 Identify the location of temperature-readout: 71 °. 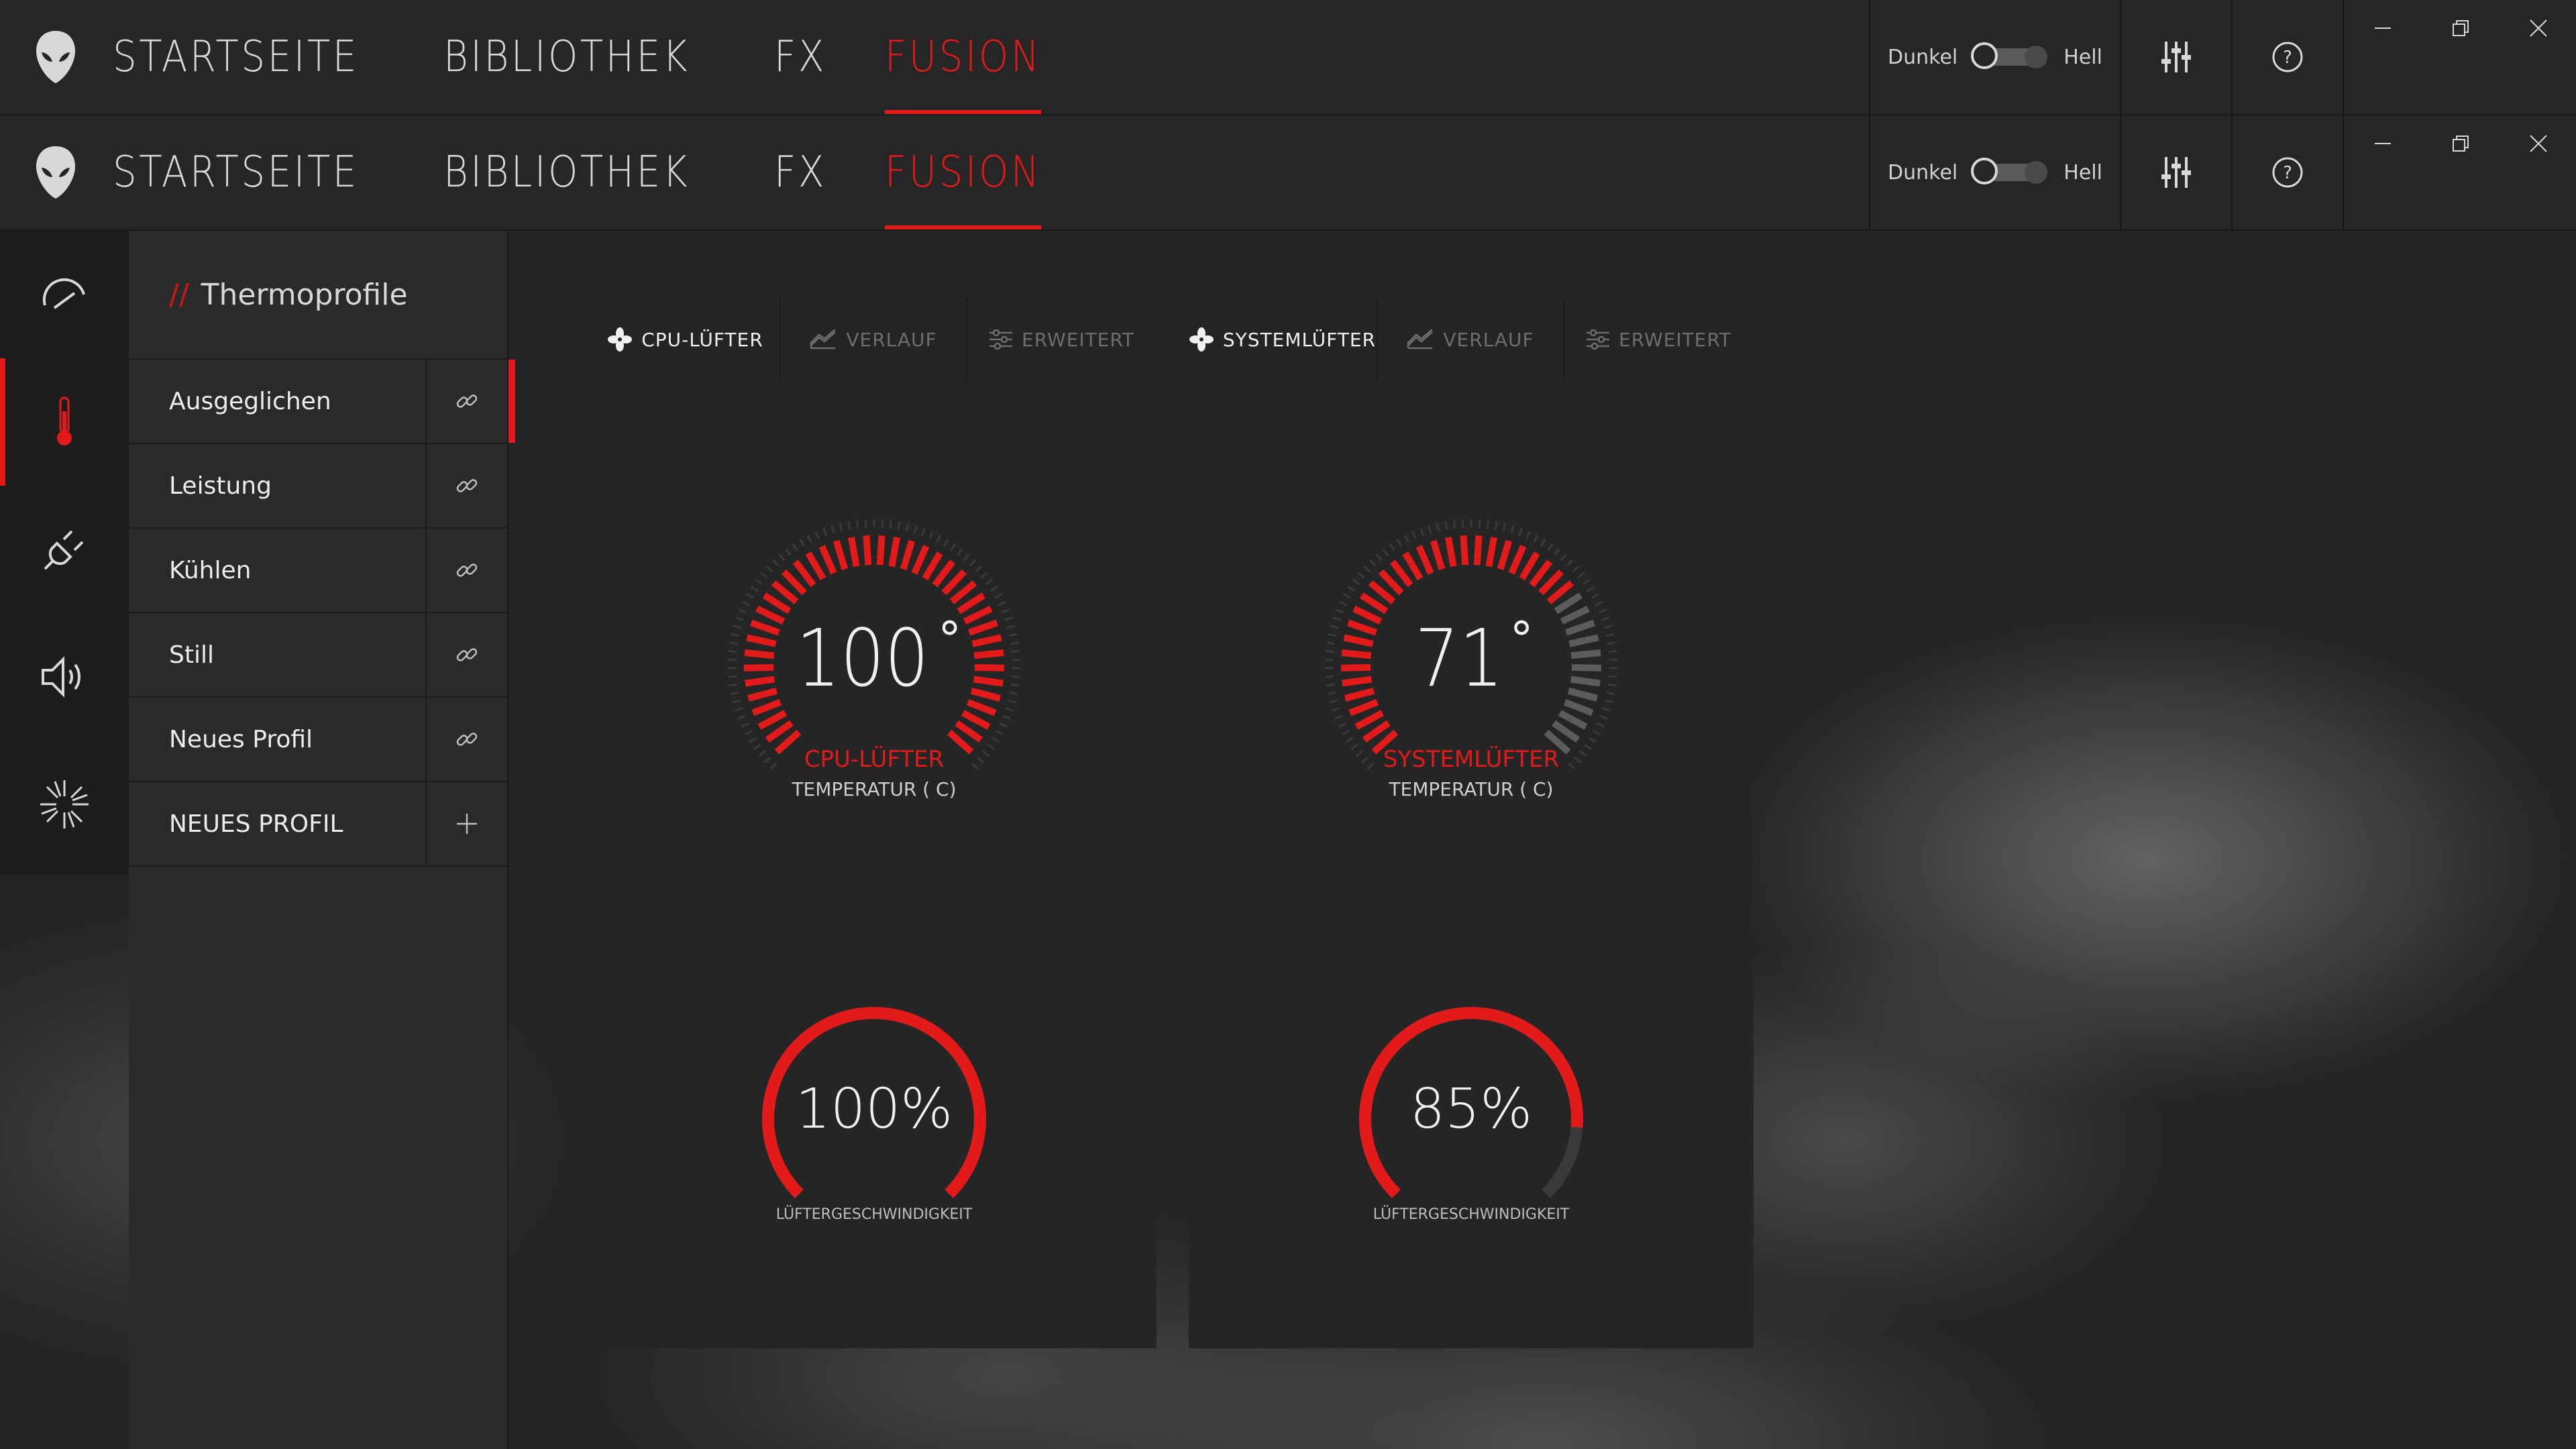
(1471, 658).